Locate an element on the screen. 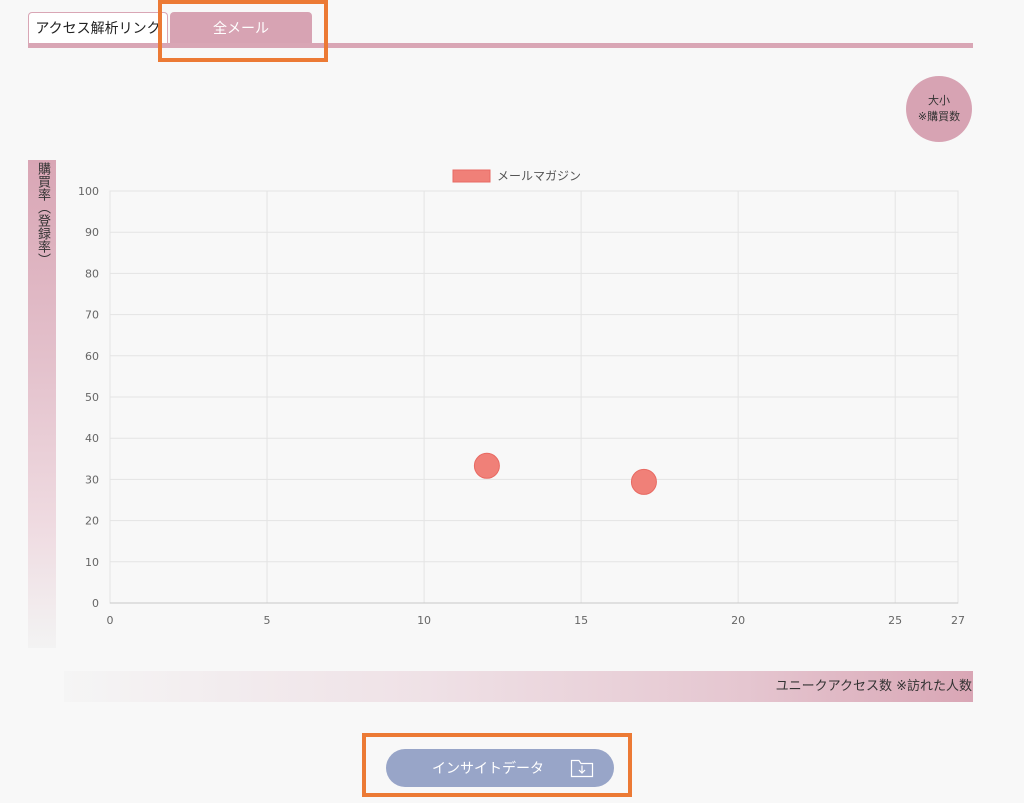 The height and width of the screenshot is (803, 1024). y-tick-label: 20 is located at coordinates (92, 521).